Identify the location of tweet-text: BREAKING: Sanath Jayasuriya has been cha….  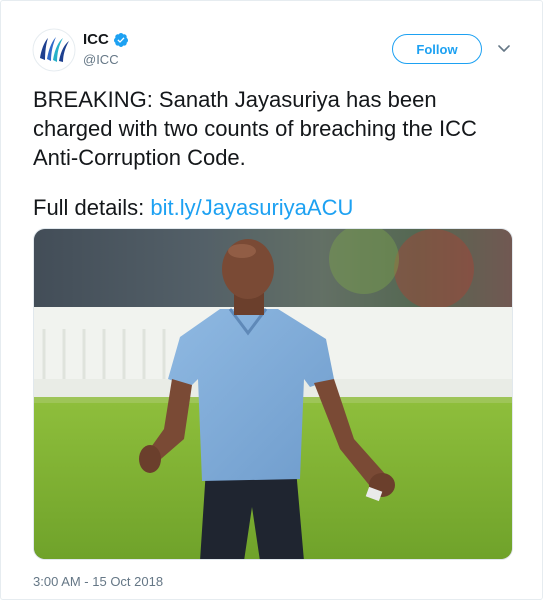
(278, 128).